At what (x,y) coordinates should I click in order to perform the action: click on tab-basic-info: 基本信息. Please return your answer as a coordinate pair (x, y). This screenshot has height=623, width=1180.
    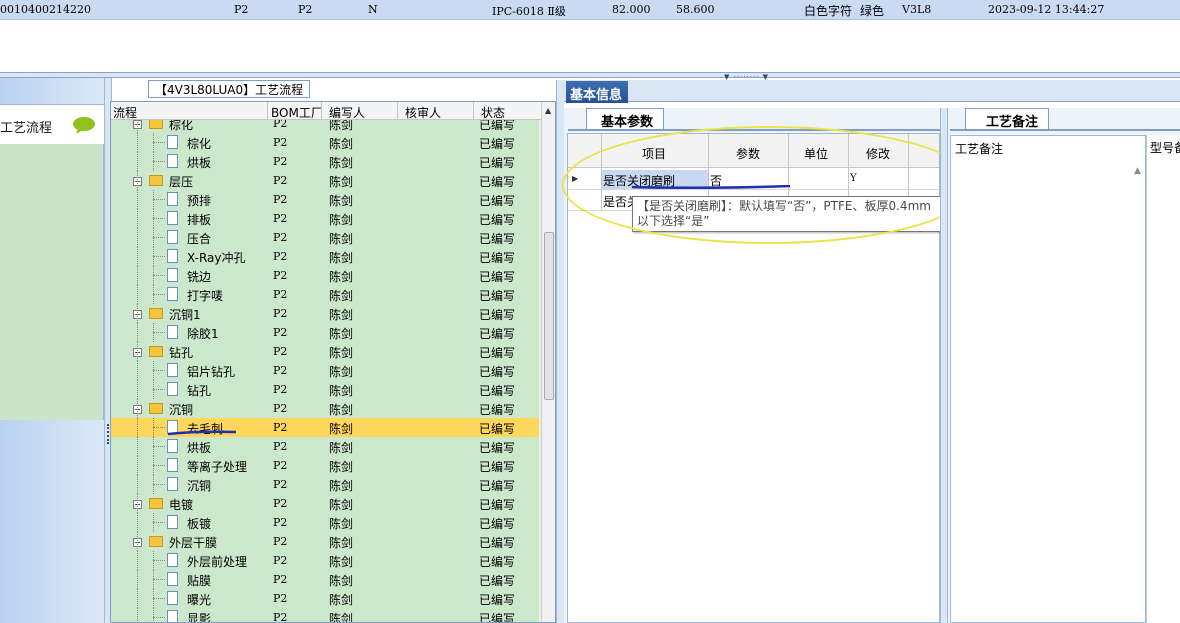
    Looking at the image, I should click on (597, 92).